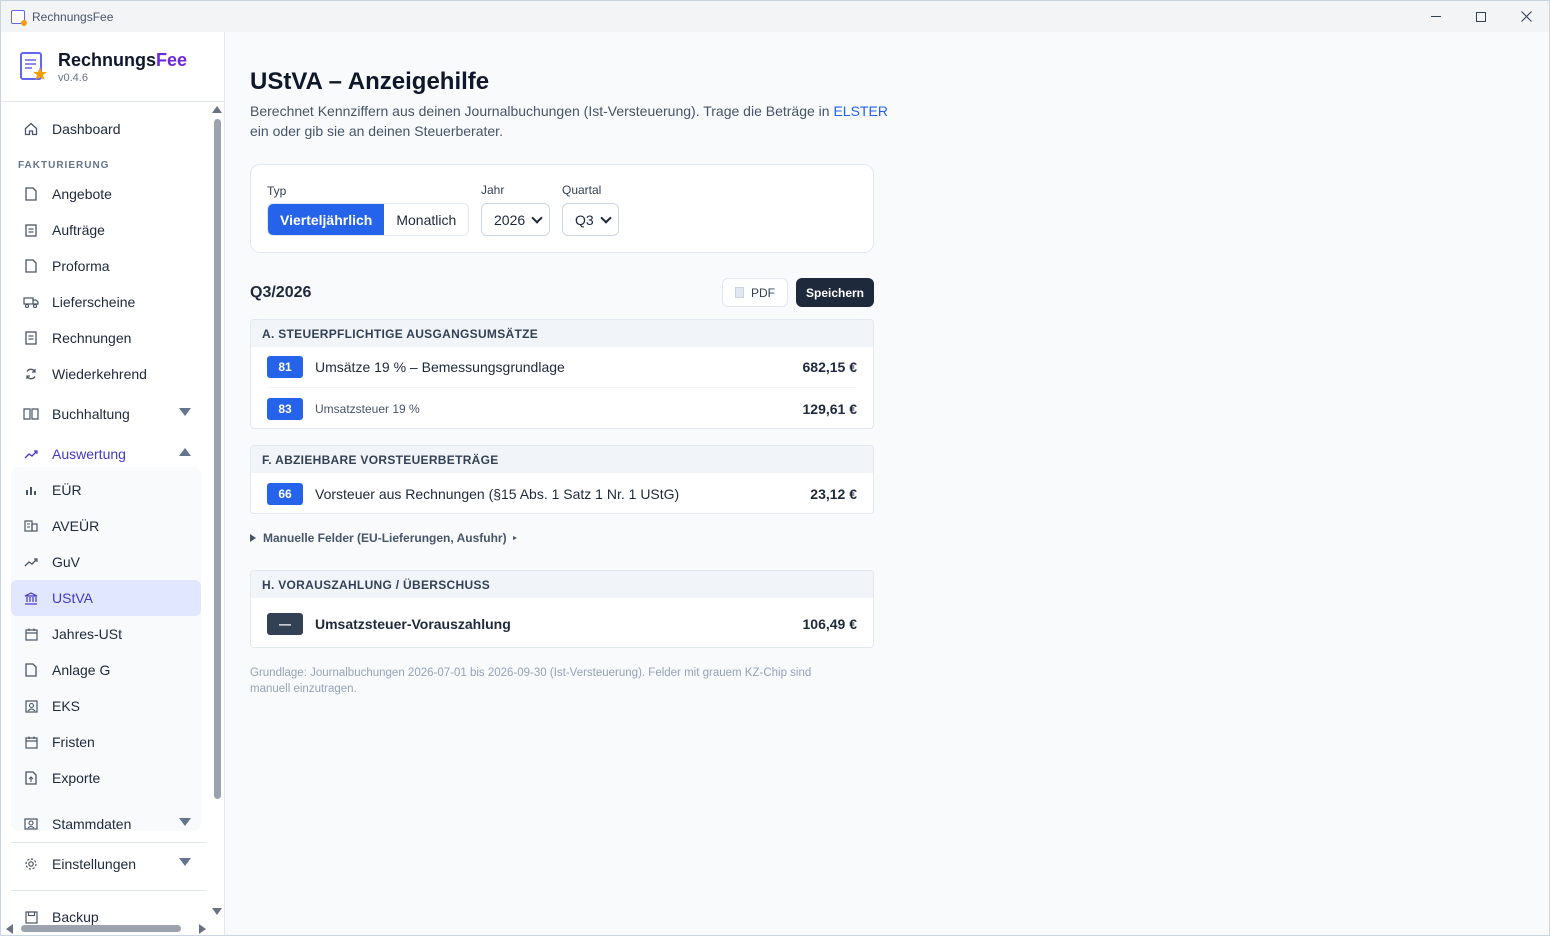 The width and height of the screenshot is (1550, 936). I want to click on sidebar-item-label: Einstellungen, so click(94, 864).